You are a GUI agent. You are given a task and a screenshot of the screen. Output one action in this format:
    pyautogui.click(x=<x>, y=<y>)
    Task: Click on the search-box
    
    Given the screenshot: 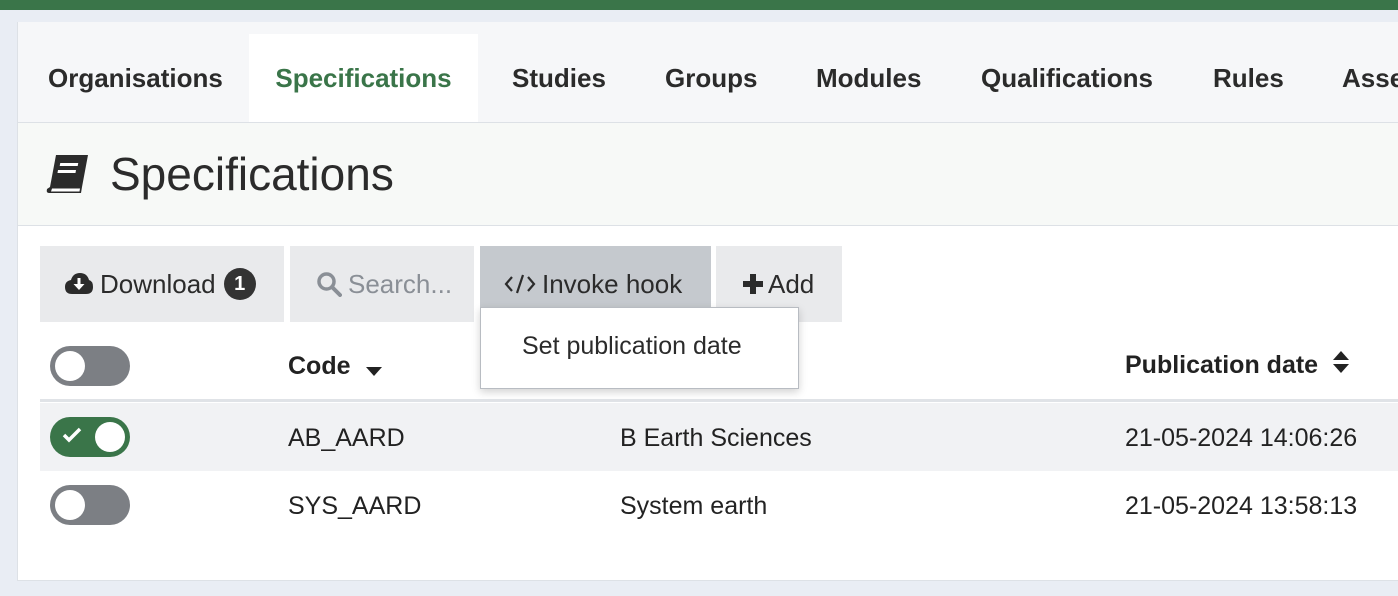 What is the action you would take?
    pyautogui.click(x=384, y=284)
    